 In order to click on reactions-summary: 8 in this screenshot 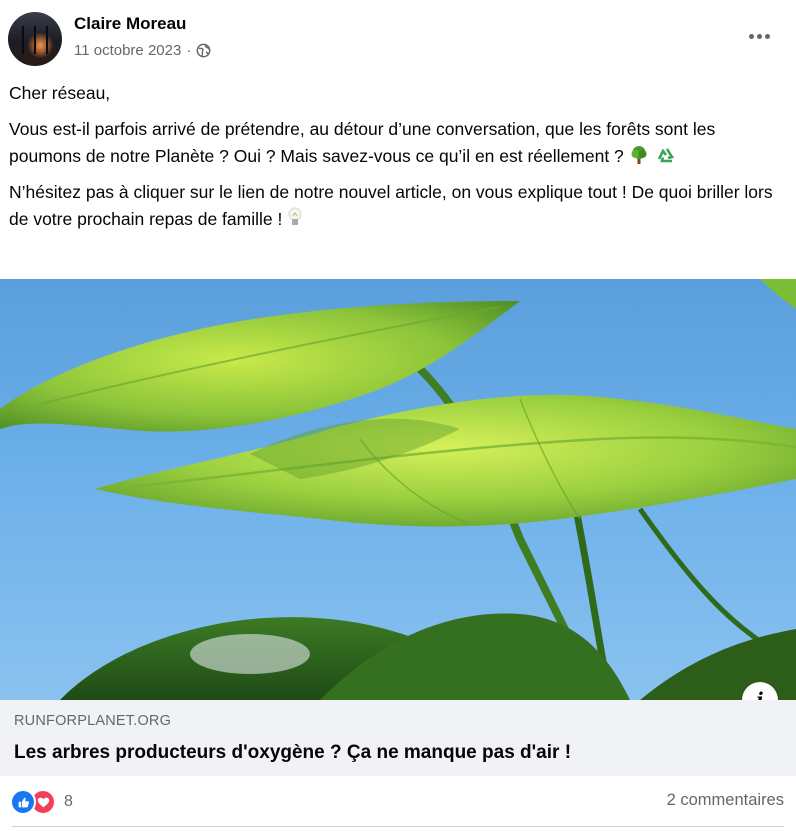, I will do `click(41, 802)`.